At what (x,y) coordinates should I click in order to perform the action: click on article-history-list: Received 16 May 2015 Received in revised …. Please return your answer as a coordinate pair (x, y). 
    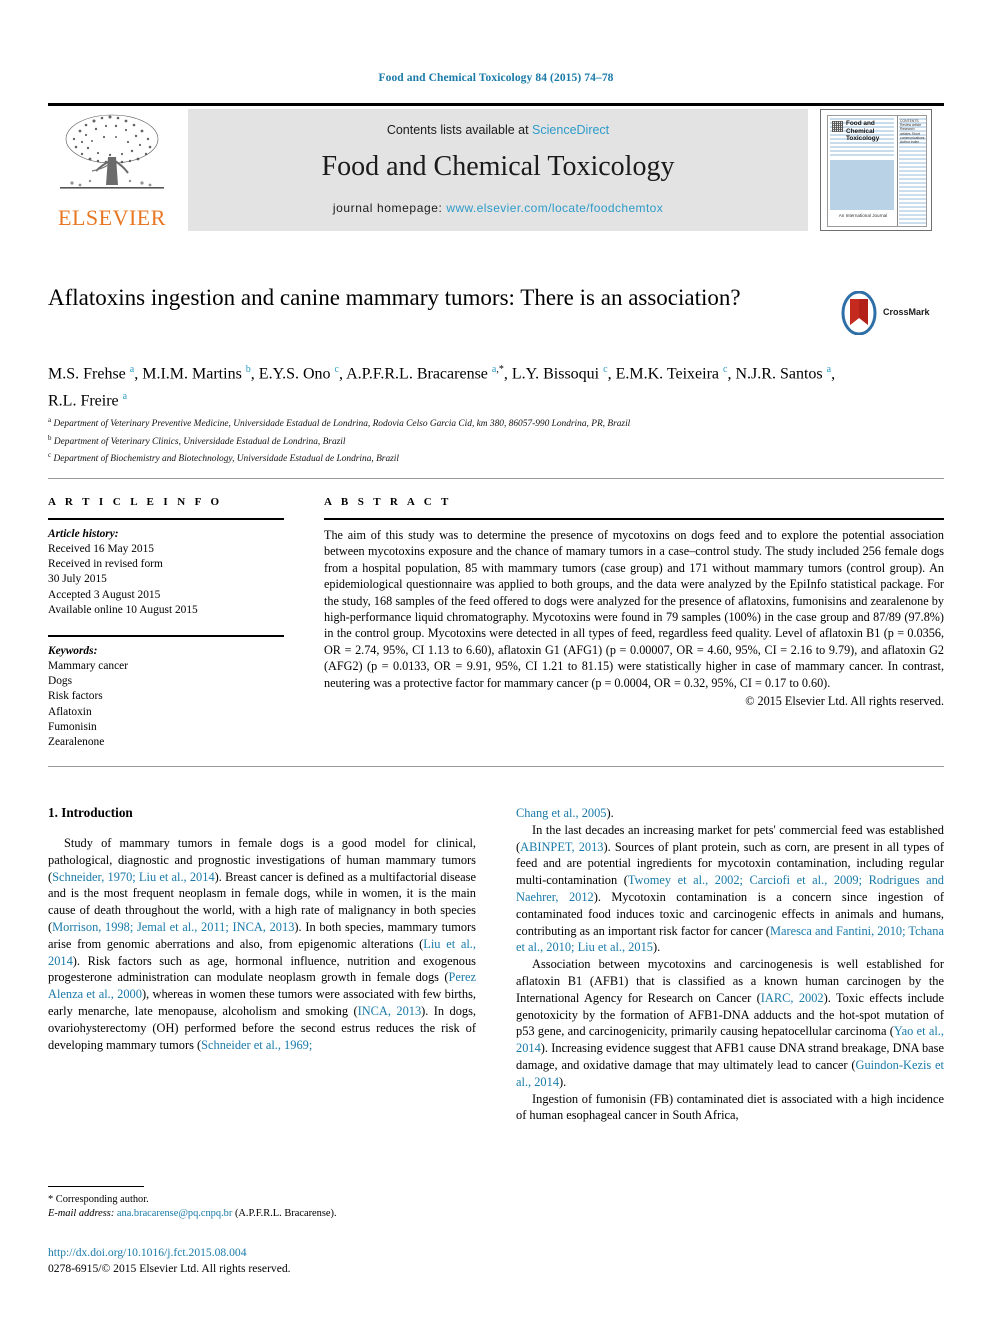
    Looking at the image, I should click on (166, 580).